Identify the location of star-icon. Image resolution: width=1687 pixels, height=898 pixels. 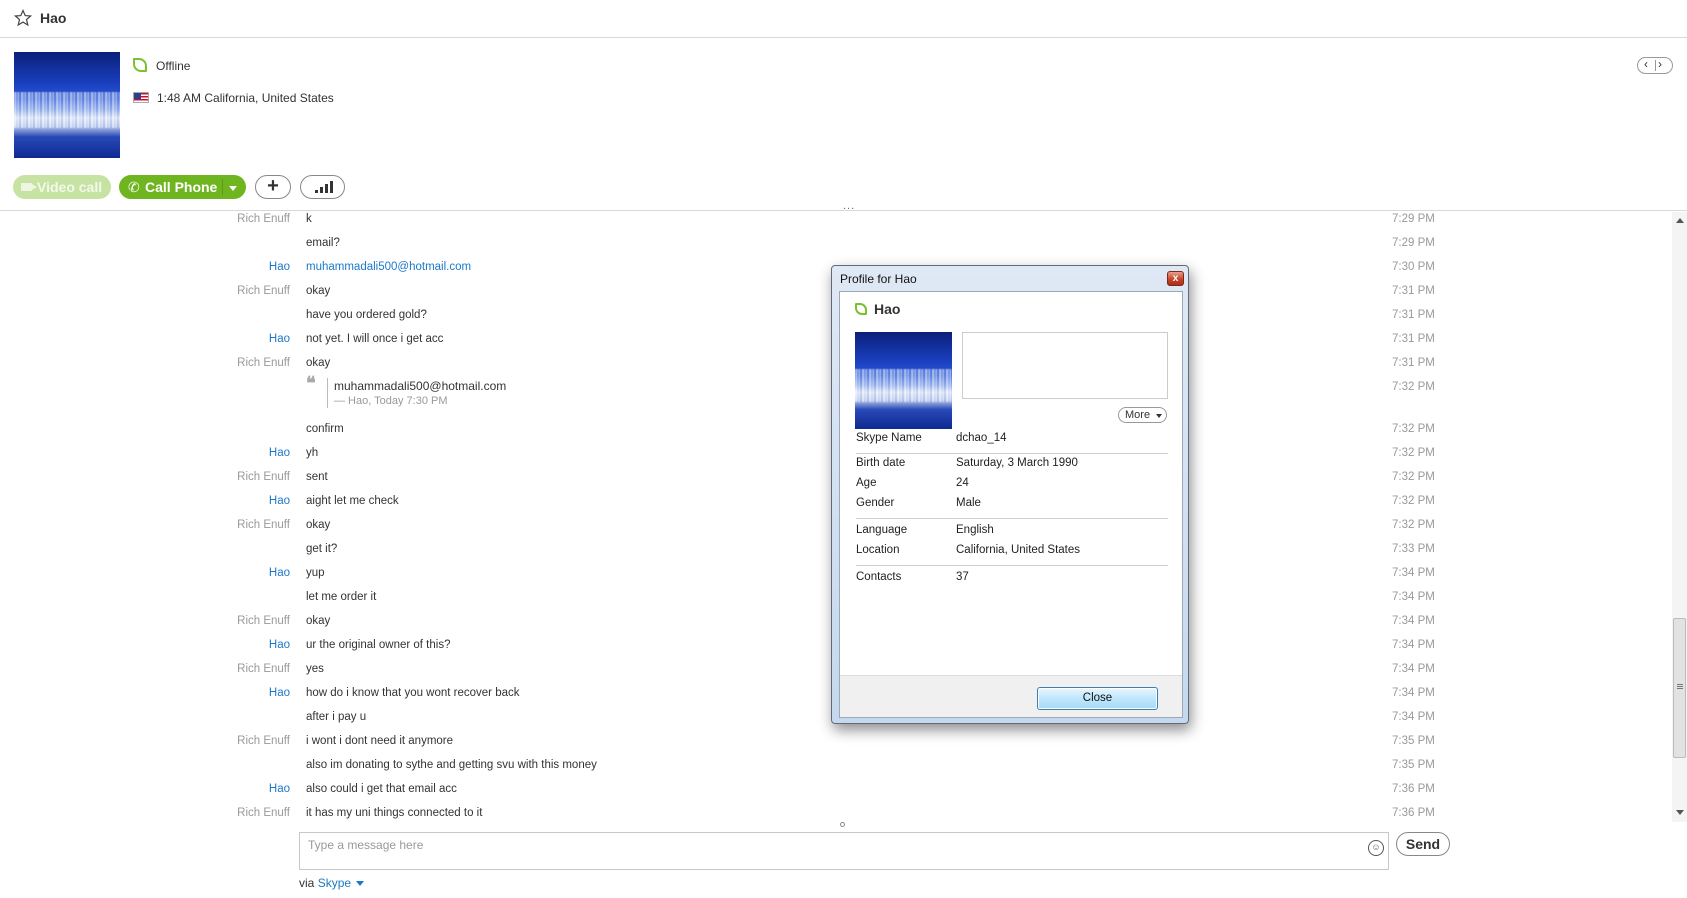
(23, 18).